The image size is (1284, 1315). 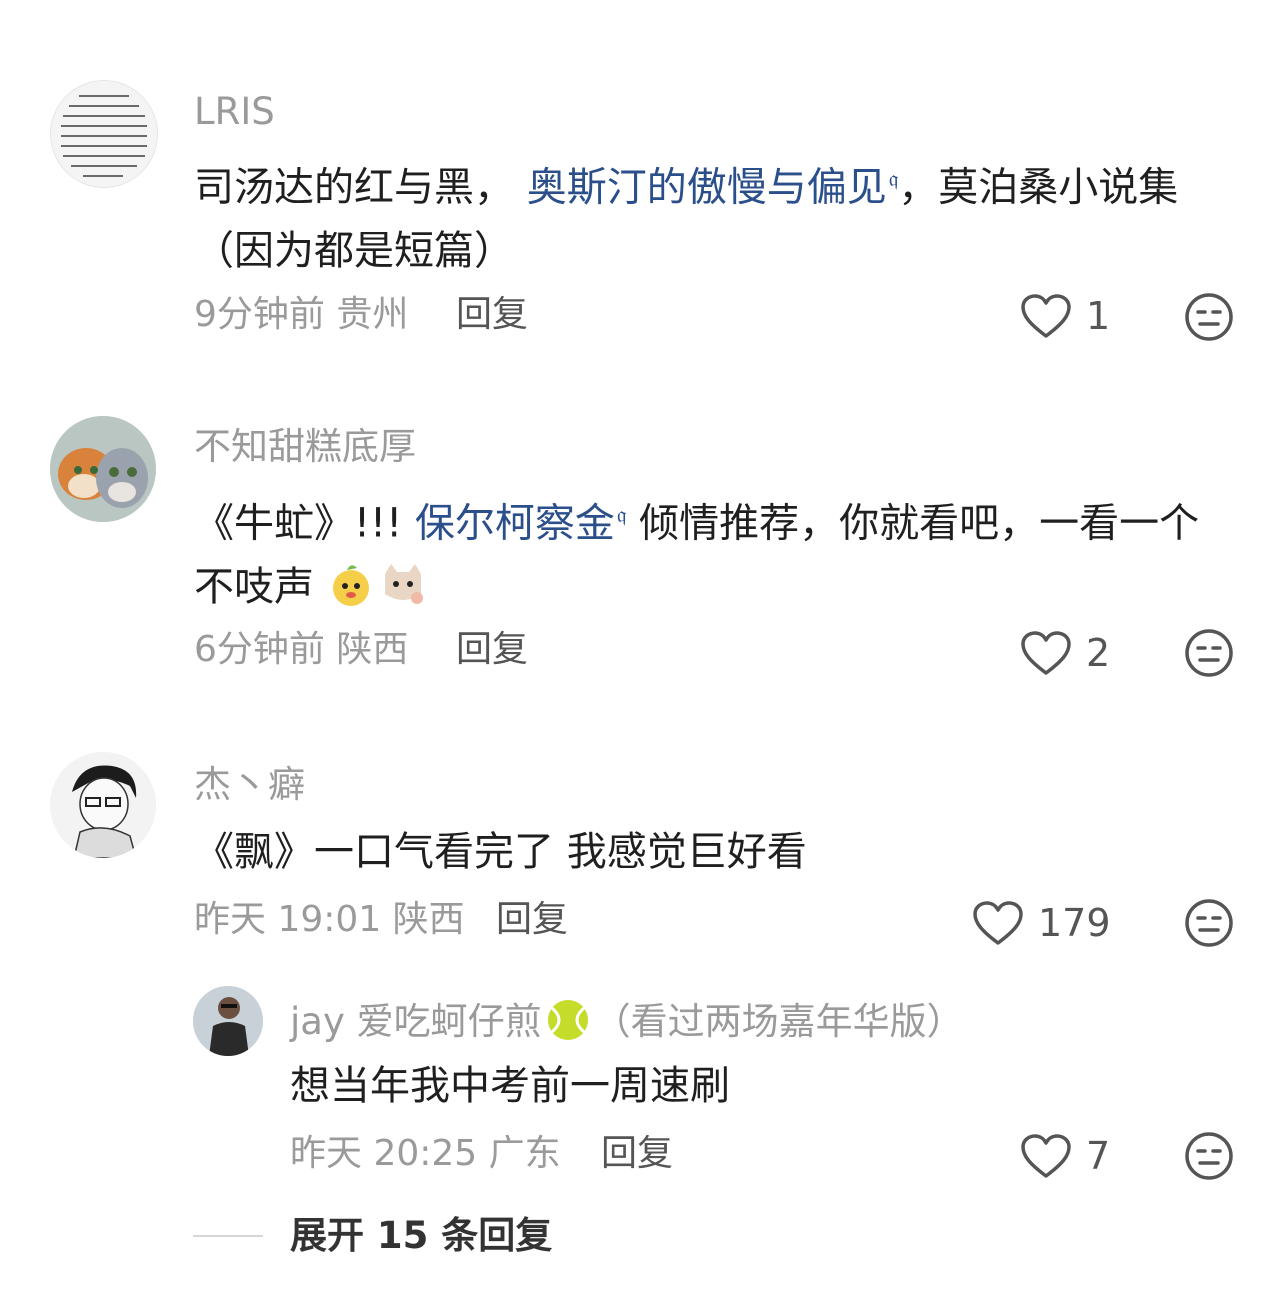 What do you see at coordinates (510, 1086) in the screenshot?
I see `sub-reply-text: 想当年我中考前一周速刷` at bounding box center [510, 1086].